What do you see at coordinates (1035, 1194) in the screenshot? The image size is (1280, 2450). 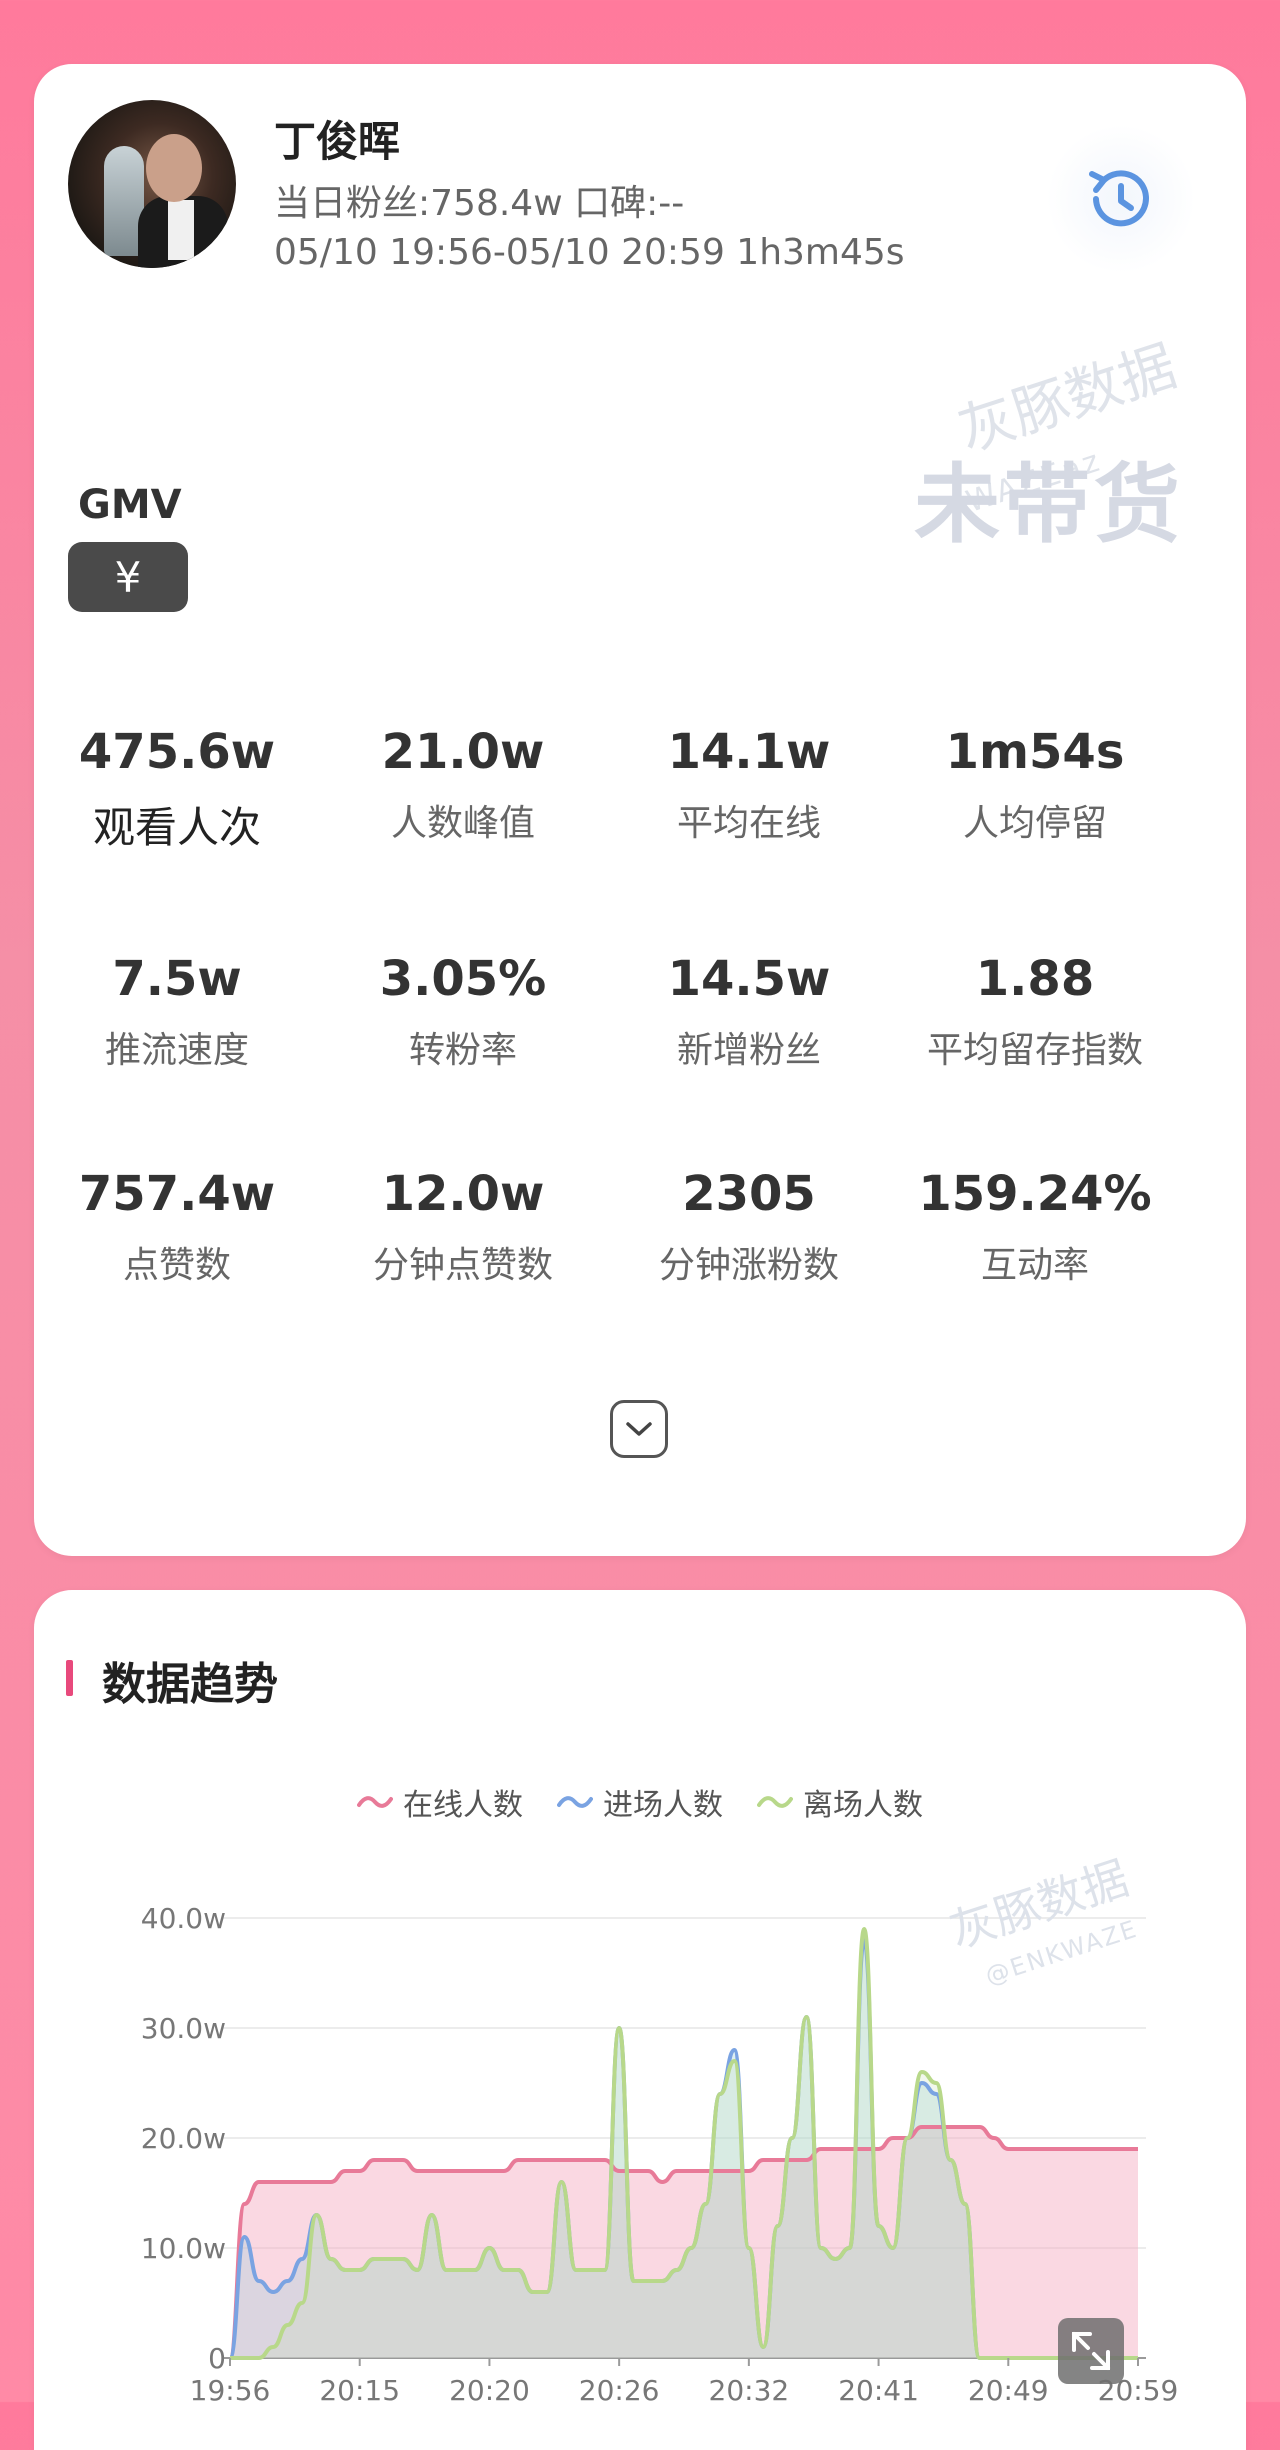 I see `stat-value: 159.24%` at bounding box center [1035, 1194].